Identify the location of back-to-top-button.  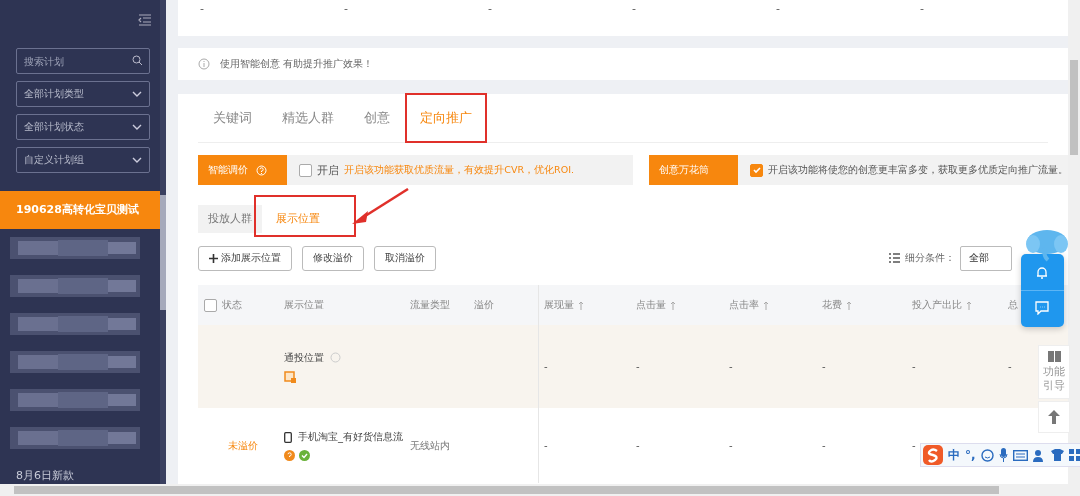
(1054, 416).